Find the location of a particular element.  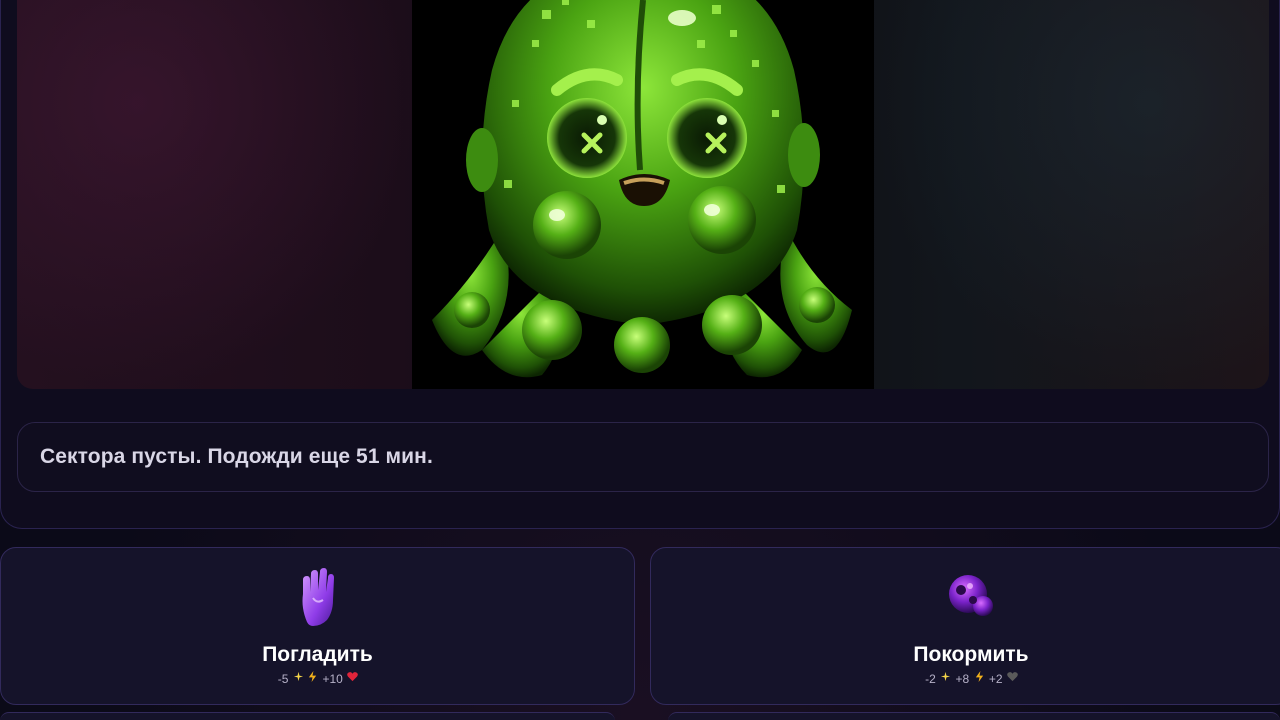

status-message-box: Сектора пусты. Подожди еще 51 мин. is located at coordinates (643, 457).